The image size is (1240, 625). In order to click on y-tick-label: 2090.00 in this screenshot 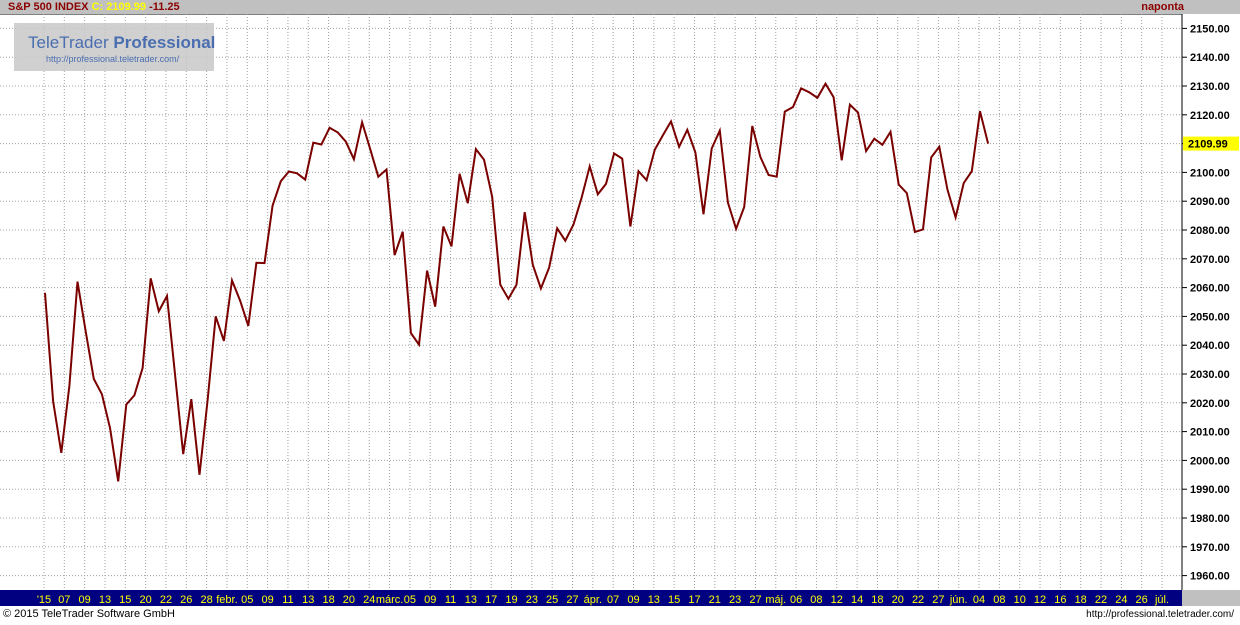, I will do `click(1210, 202)`.